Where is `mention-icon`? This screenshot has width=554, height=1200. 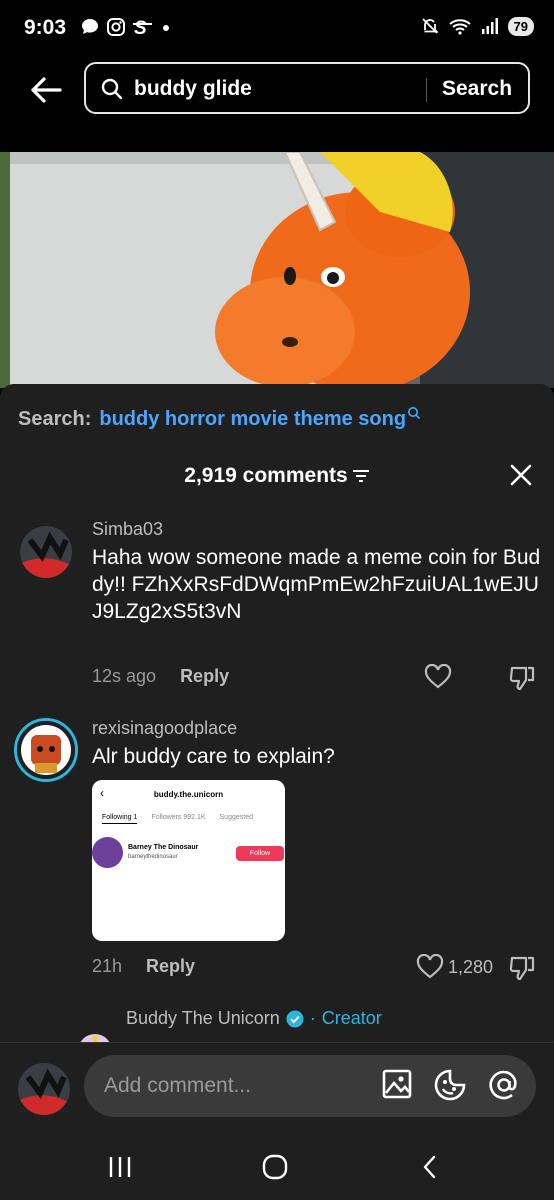 mention-icon is located at coordinates (504, 1085).